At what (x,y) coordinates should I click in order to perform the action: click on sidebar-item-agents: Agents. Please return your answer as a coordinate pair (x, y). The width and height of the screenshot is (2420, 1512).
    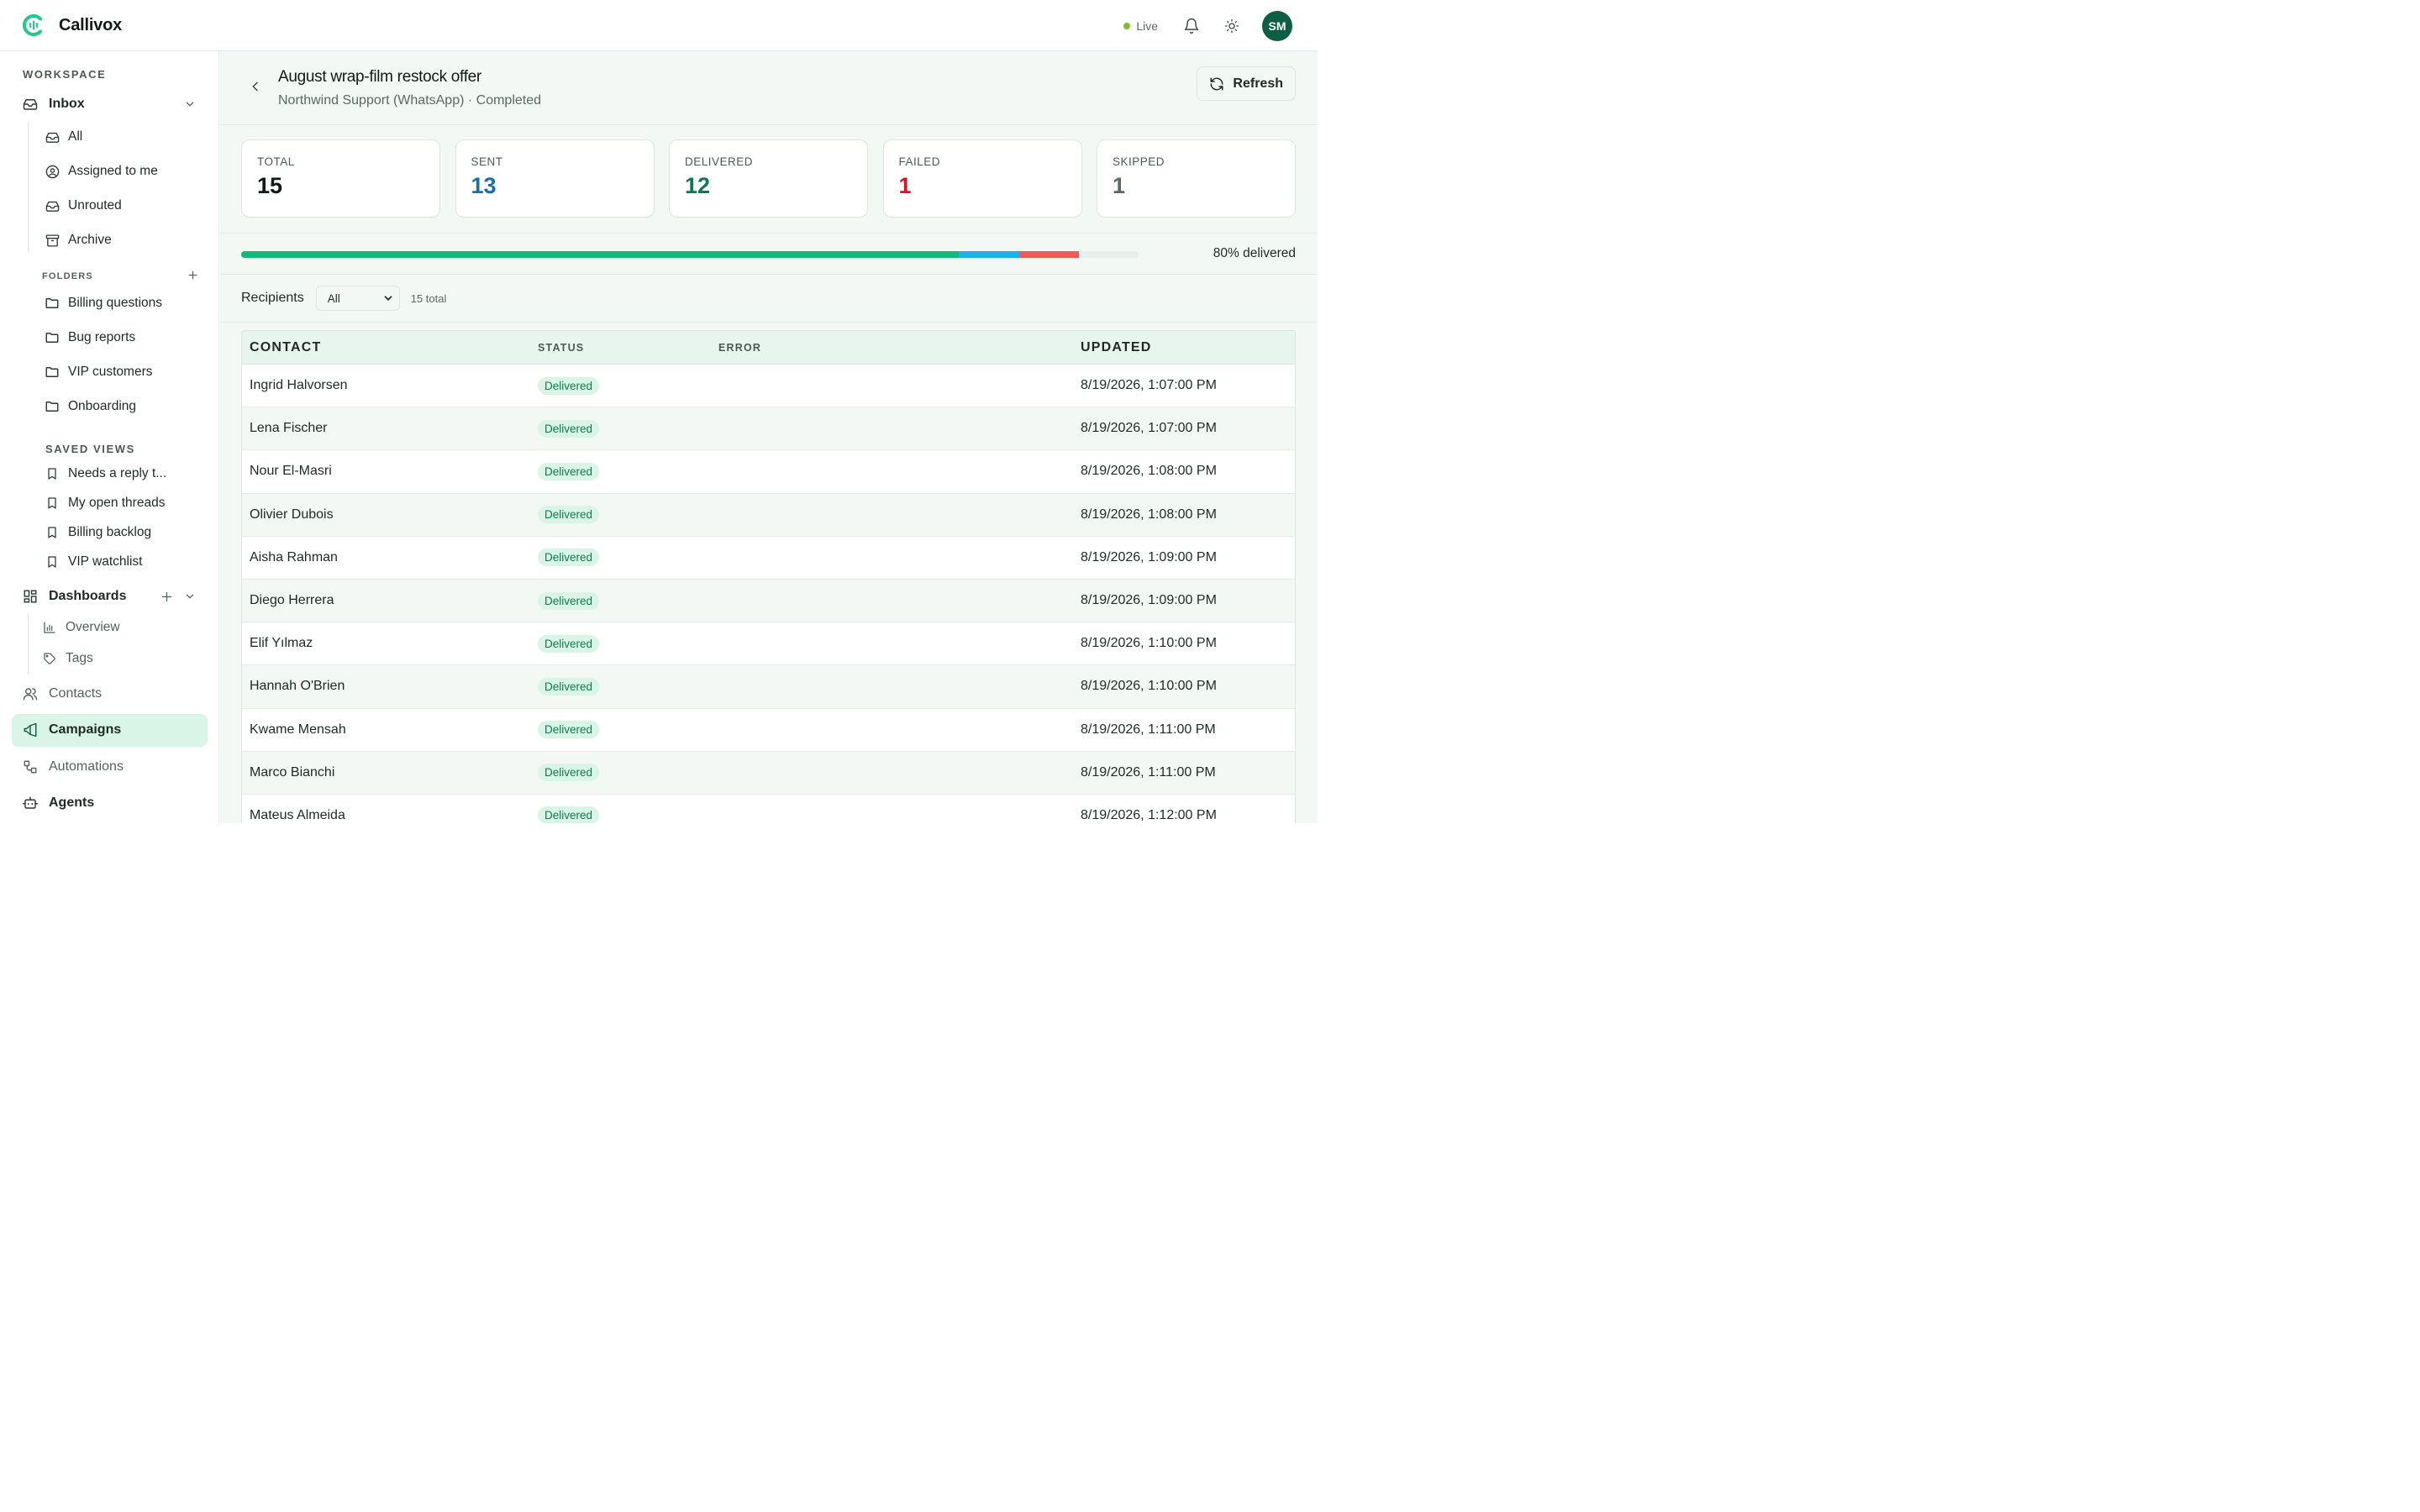
    Looking at the image, I should click on (58, 803).